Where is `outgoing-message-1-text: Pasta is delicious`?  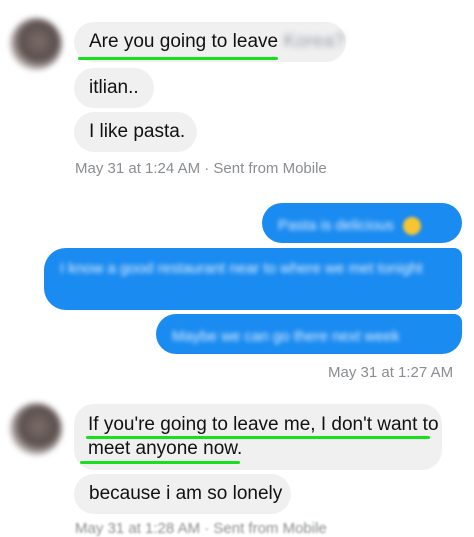
outgoing-message-1-text: Pasta is delicious is located at coordinates (336, 225).